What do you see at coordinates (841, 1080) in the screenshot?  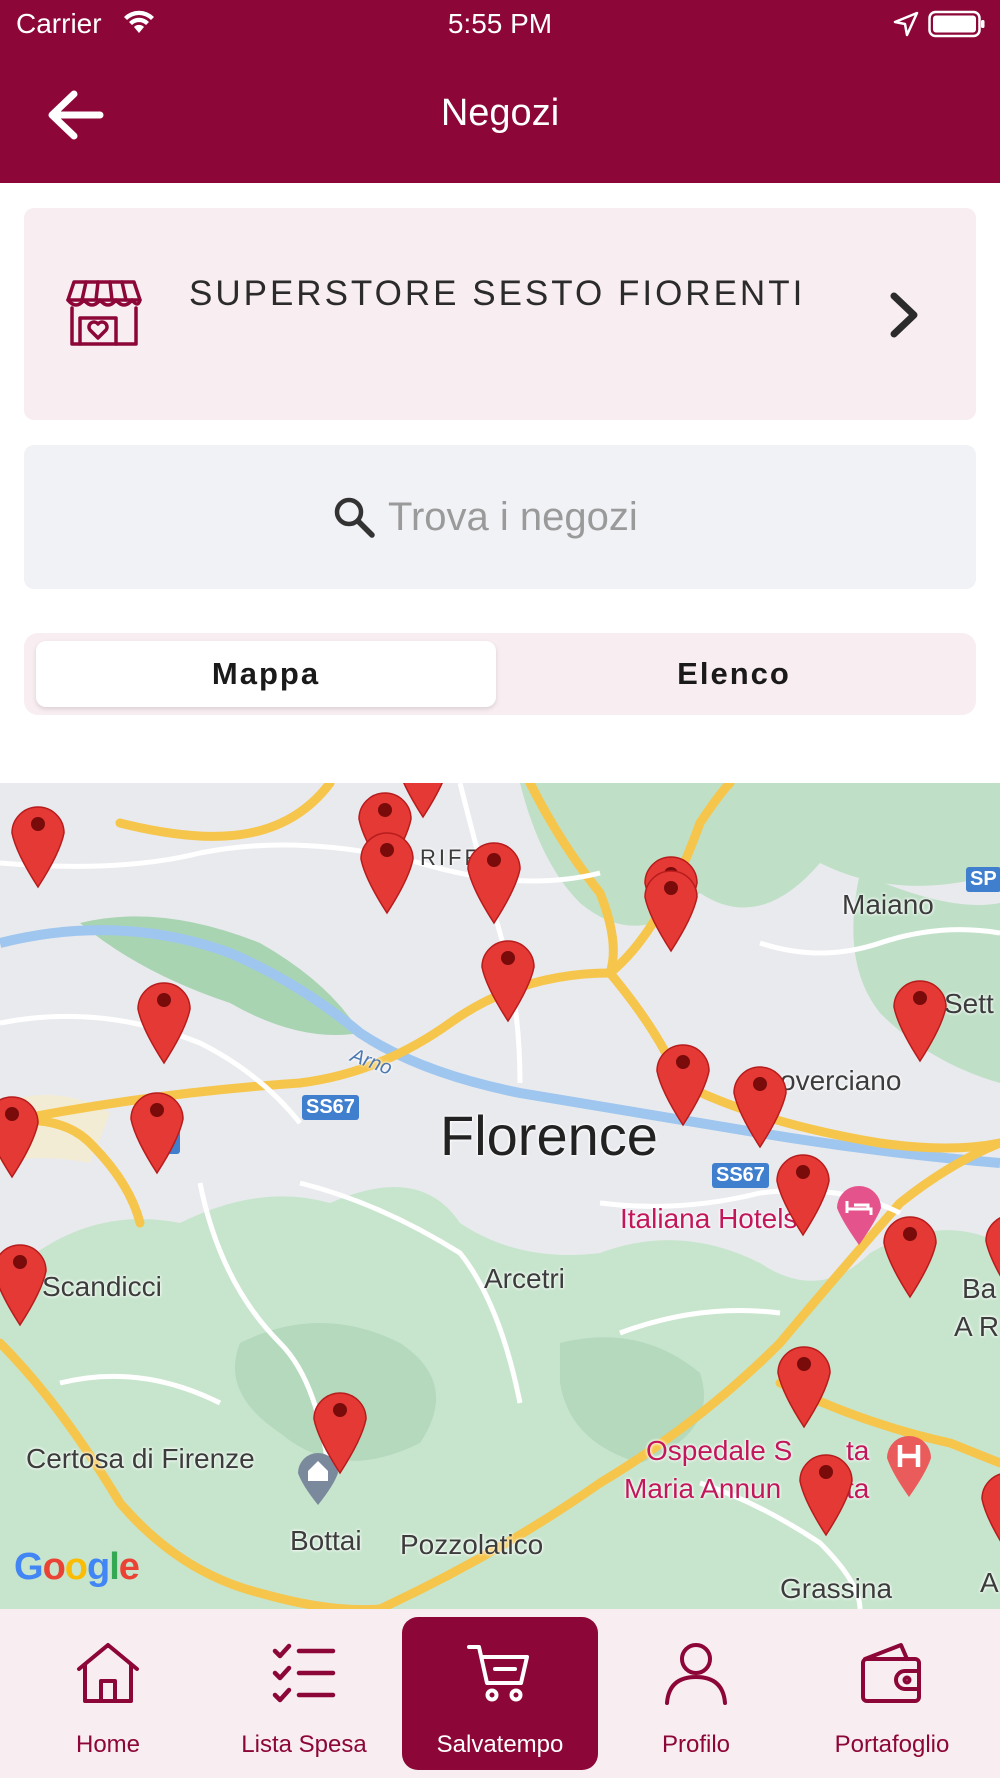 I see `map-label-coverciano: overciano` at bounding box center [841, 1080].